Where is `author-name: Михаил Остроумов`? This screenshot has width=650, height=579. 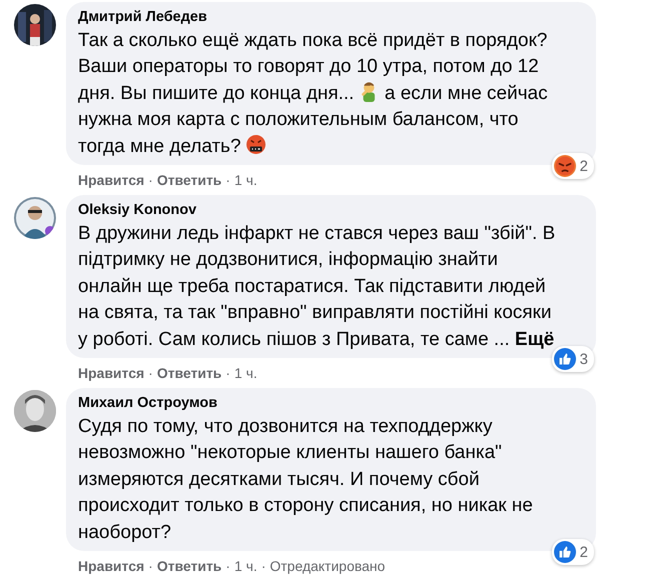 author-name: Михаил Остроумов is located at coordinates (331, 403).